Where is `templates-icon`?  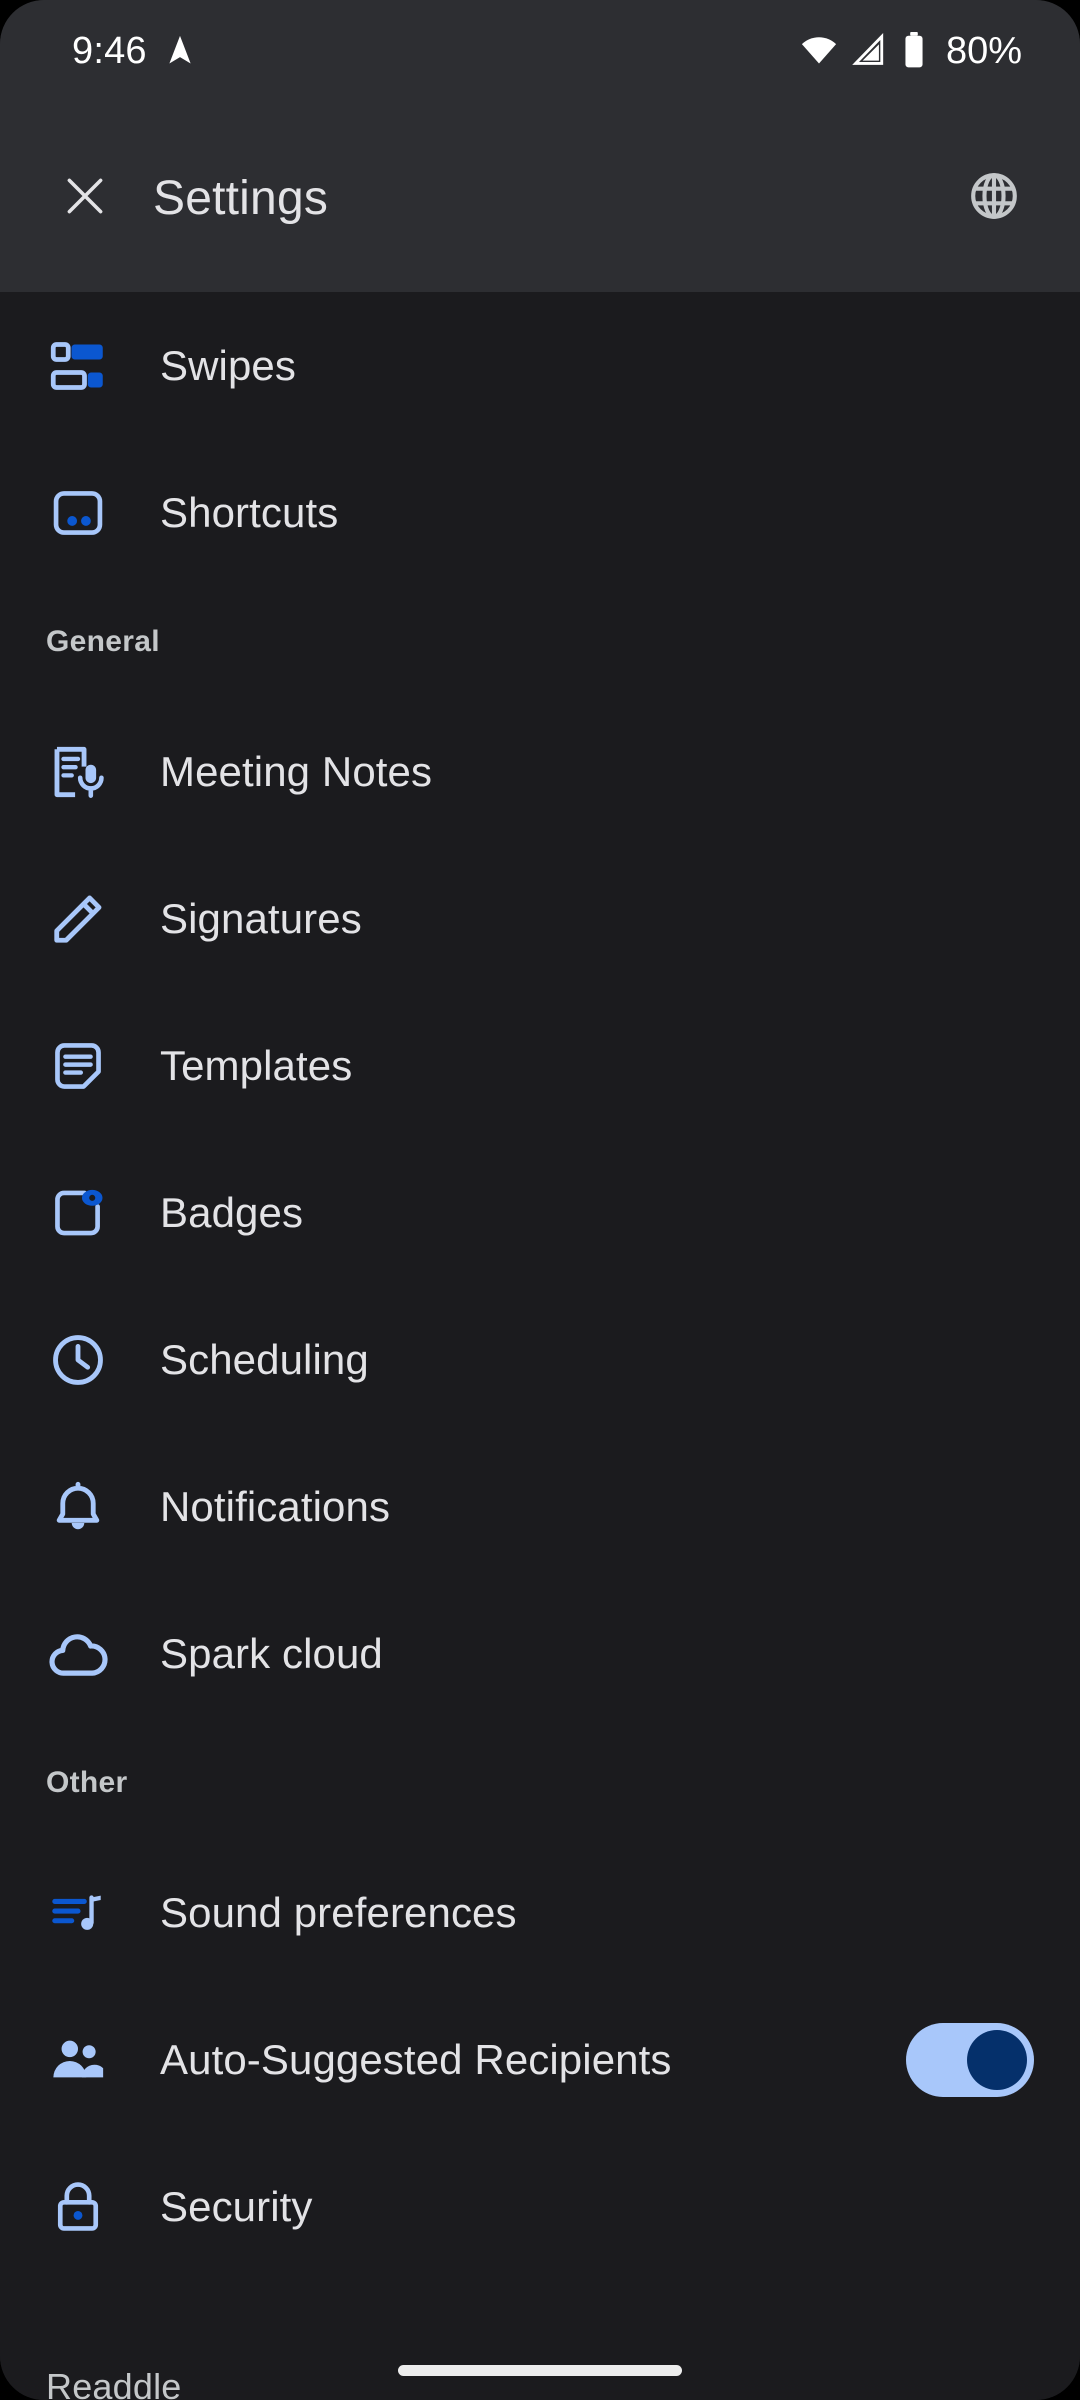 templates-icon is located at coordinates (78, 1066).